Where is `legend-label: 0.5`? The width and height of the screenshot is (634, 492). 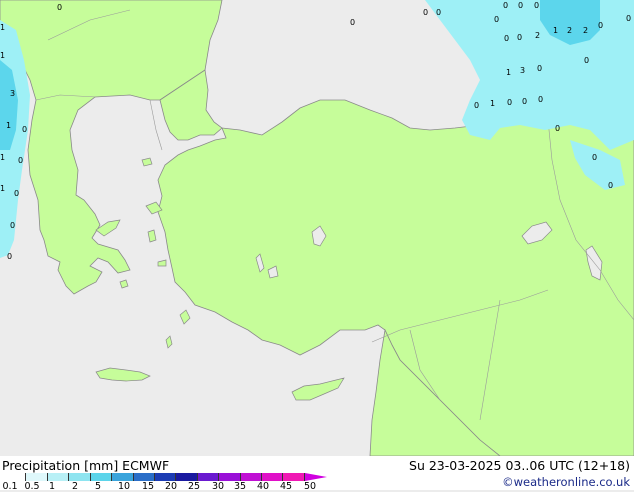
legend-label: 0.5 is located at coordinates (32, 486).